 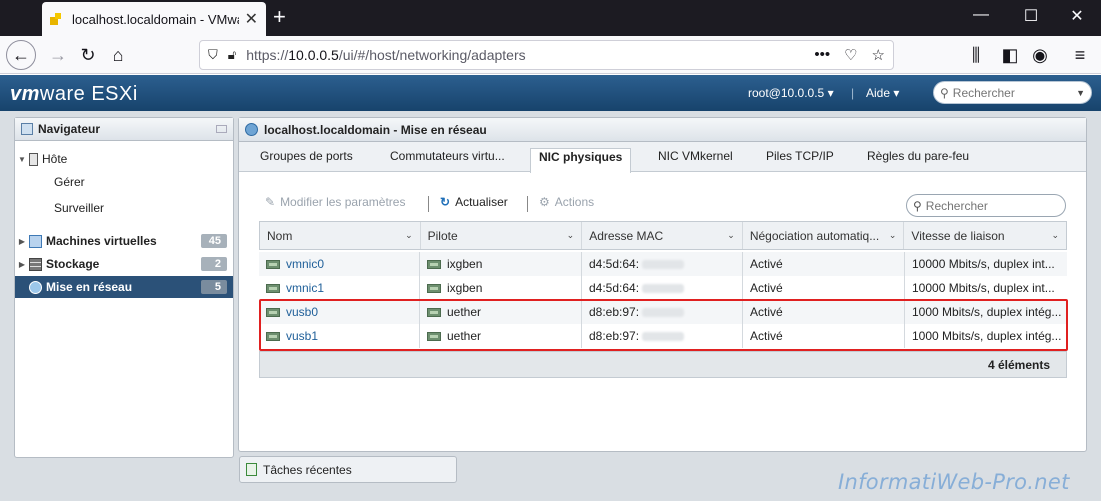 I want to click on nav-item-virtual-machines: ▶ Machines virtuelles 45, so click(x=124, y=241).